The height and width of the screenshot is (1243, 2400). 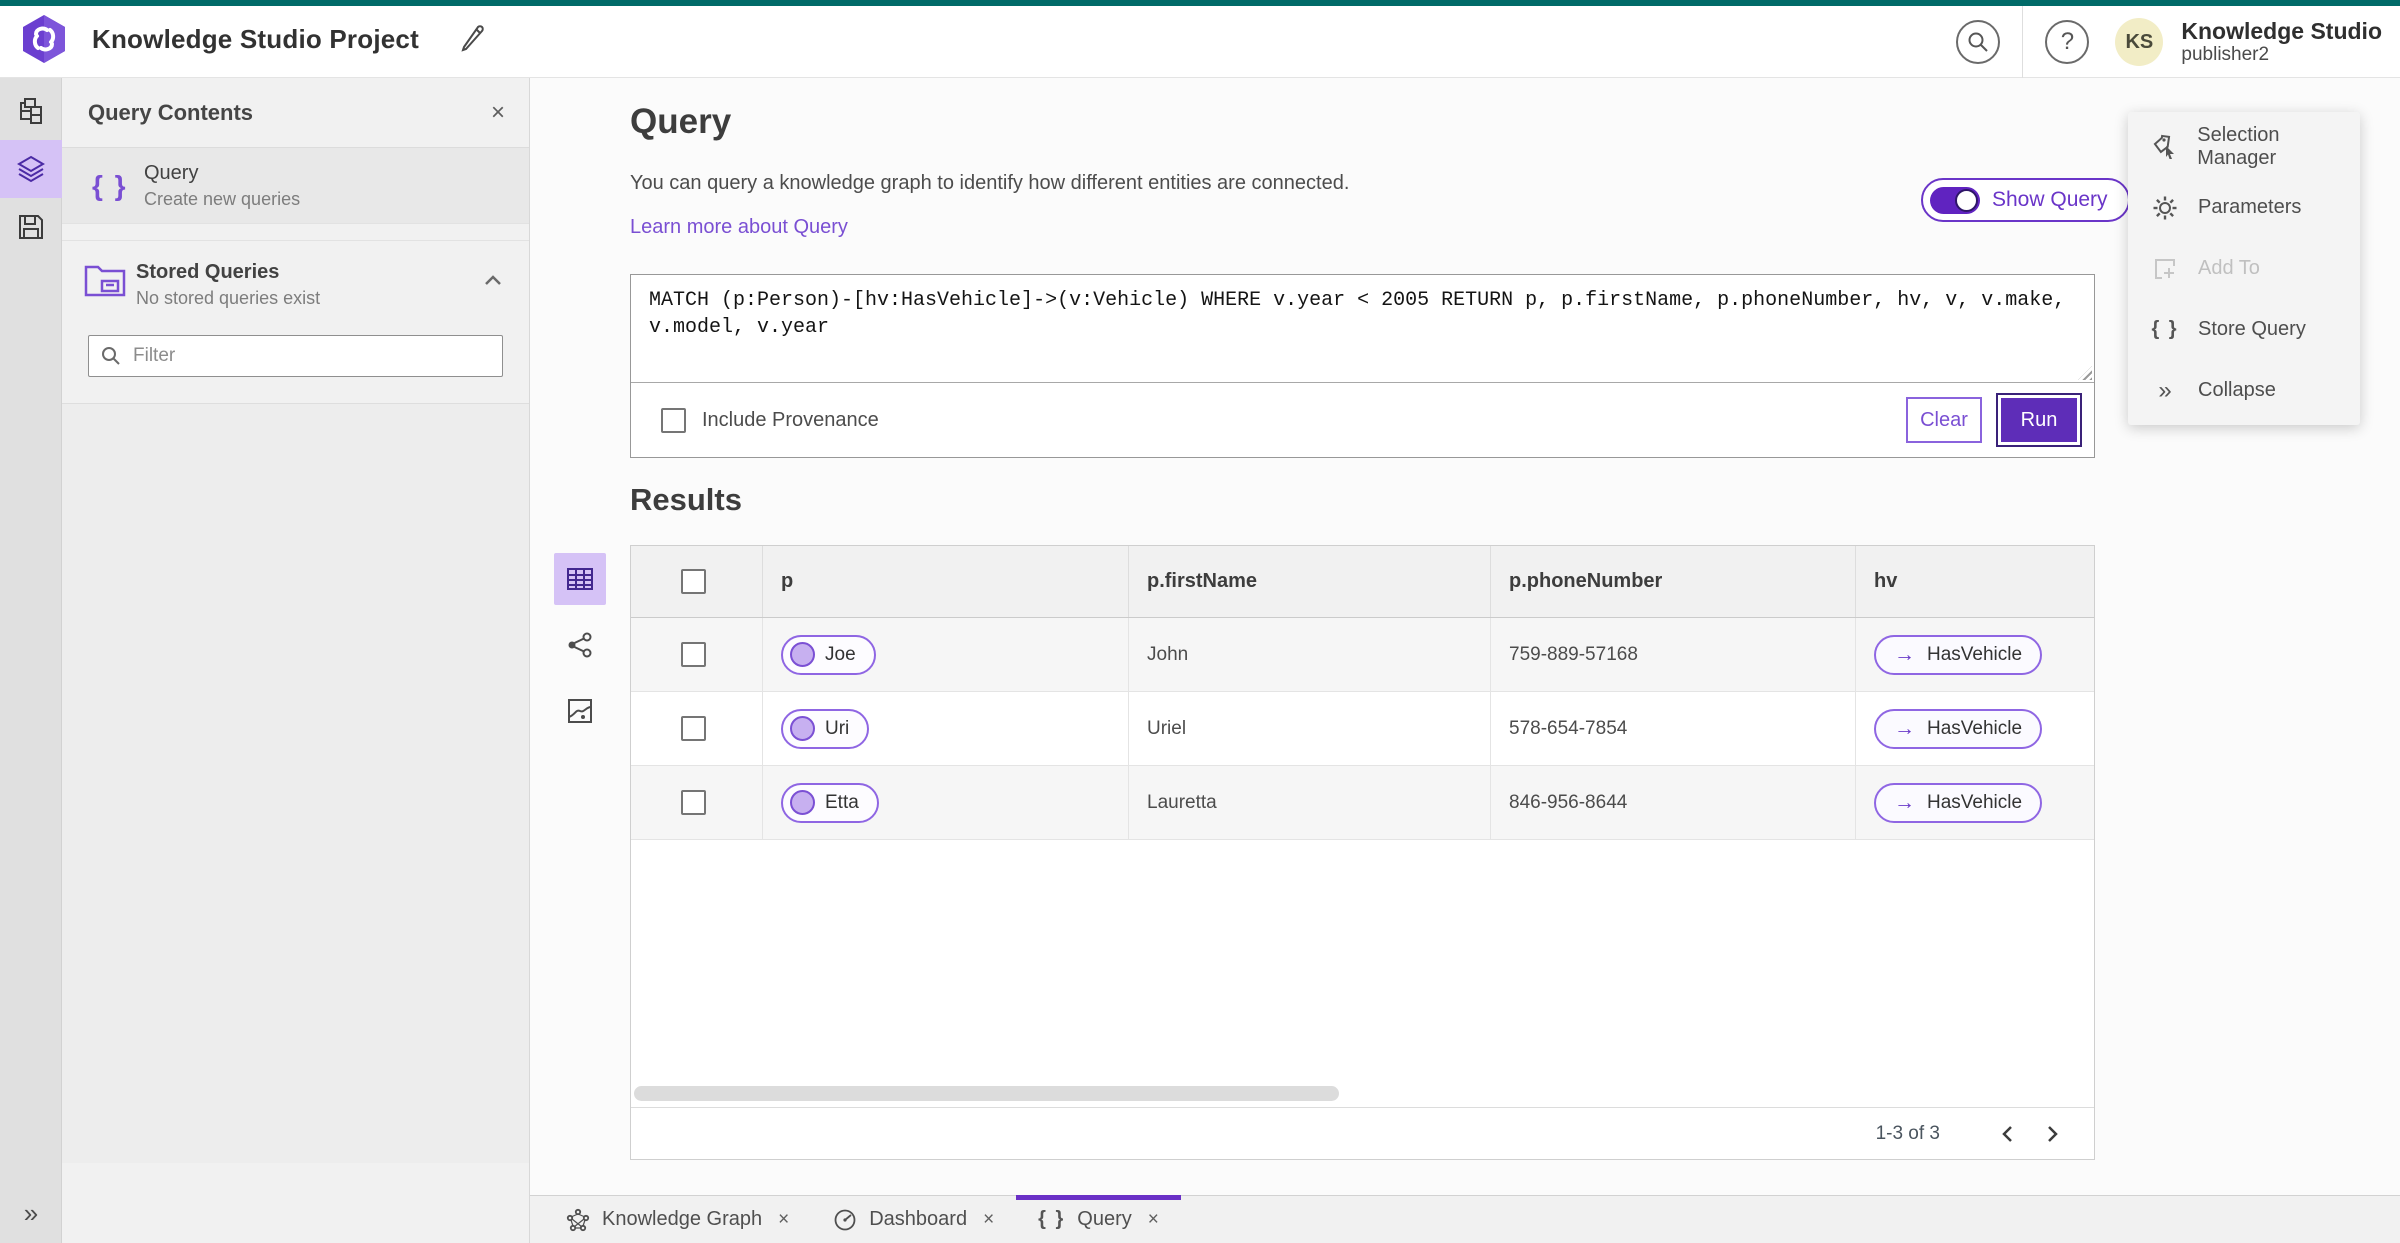 What do you see at coordinates (842, 802) in the screenshot?
I see `entity-label: Etta` at bounding box center [842, 802].